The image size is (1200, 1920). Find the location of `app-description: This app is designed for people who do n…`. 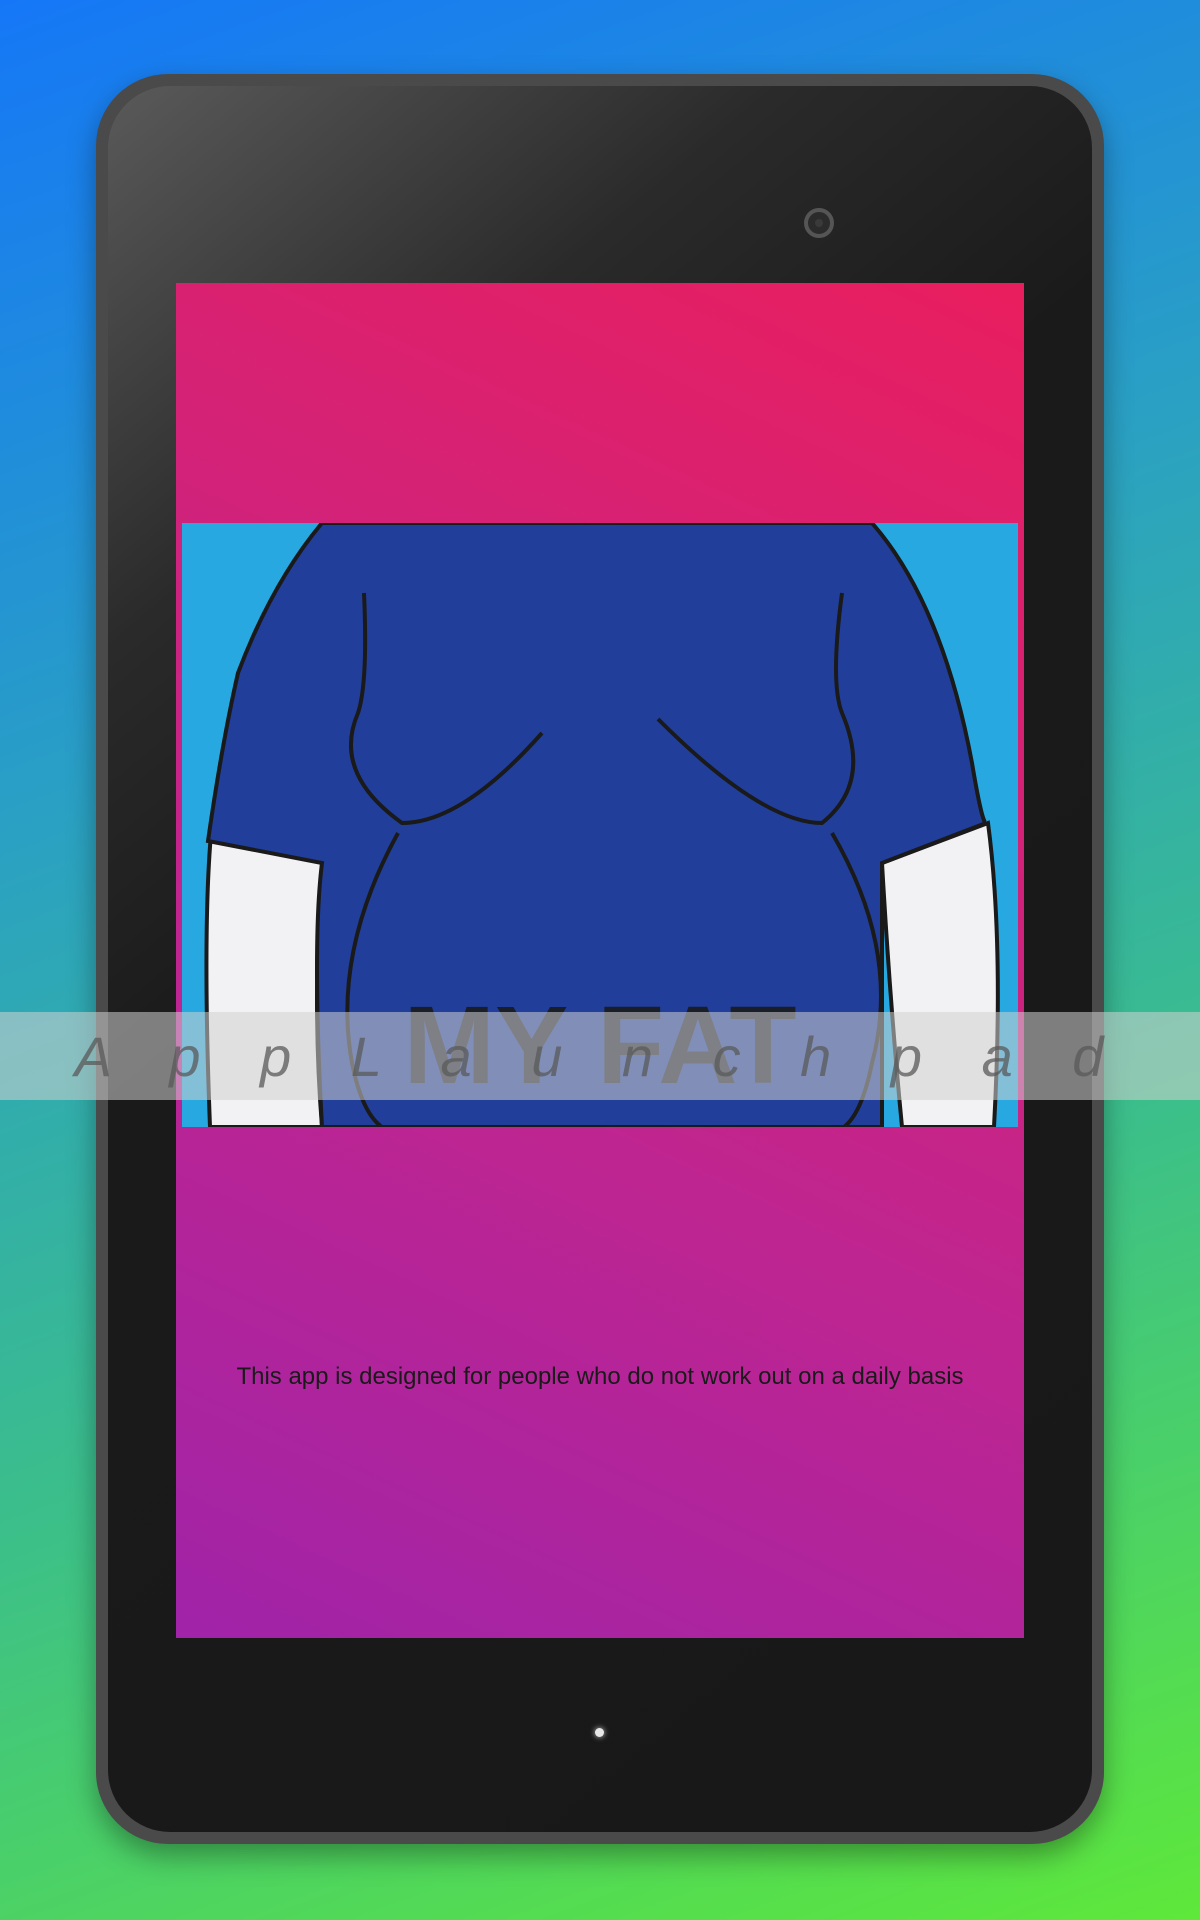

app-description: This app is designed for people who do n… is located at coordinates (600, 1376).